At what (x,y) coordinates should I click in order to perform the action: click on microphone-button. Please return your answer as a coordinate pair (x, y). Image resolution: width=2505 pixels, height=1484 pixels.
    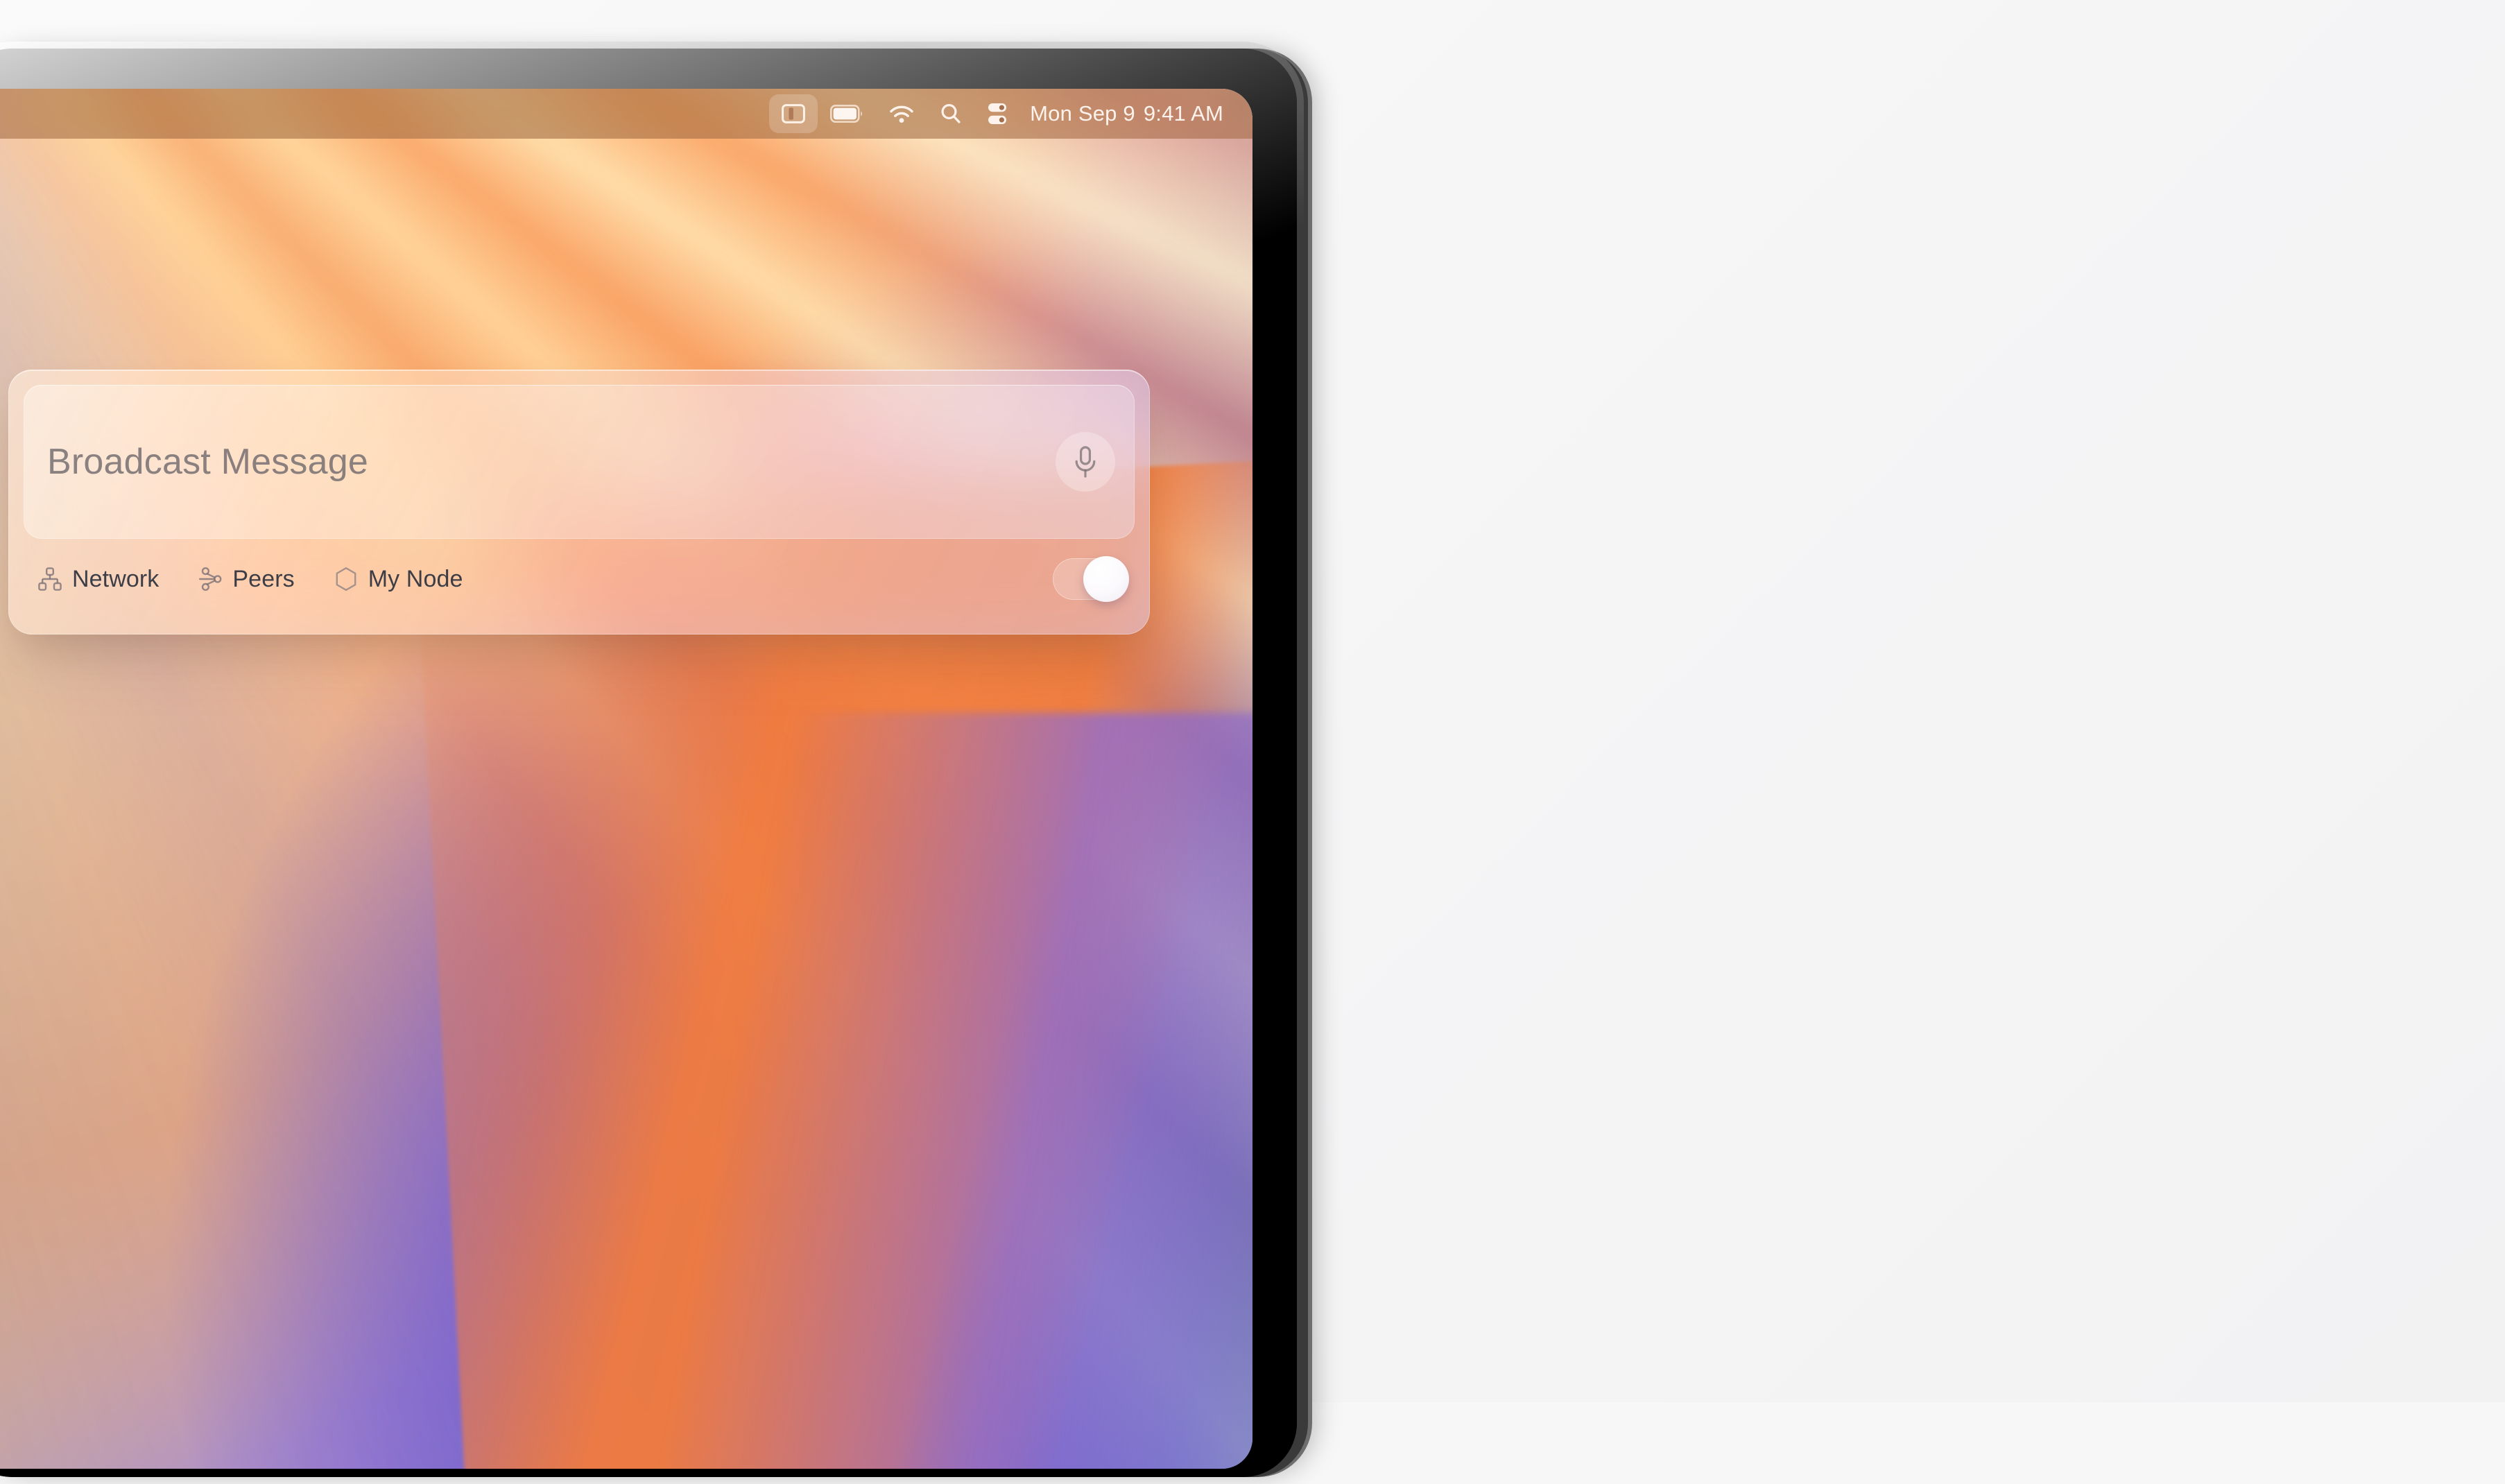
    Looking at the image, I should click on (1085, 462).